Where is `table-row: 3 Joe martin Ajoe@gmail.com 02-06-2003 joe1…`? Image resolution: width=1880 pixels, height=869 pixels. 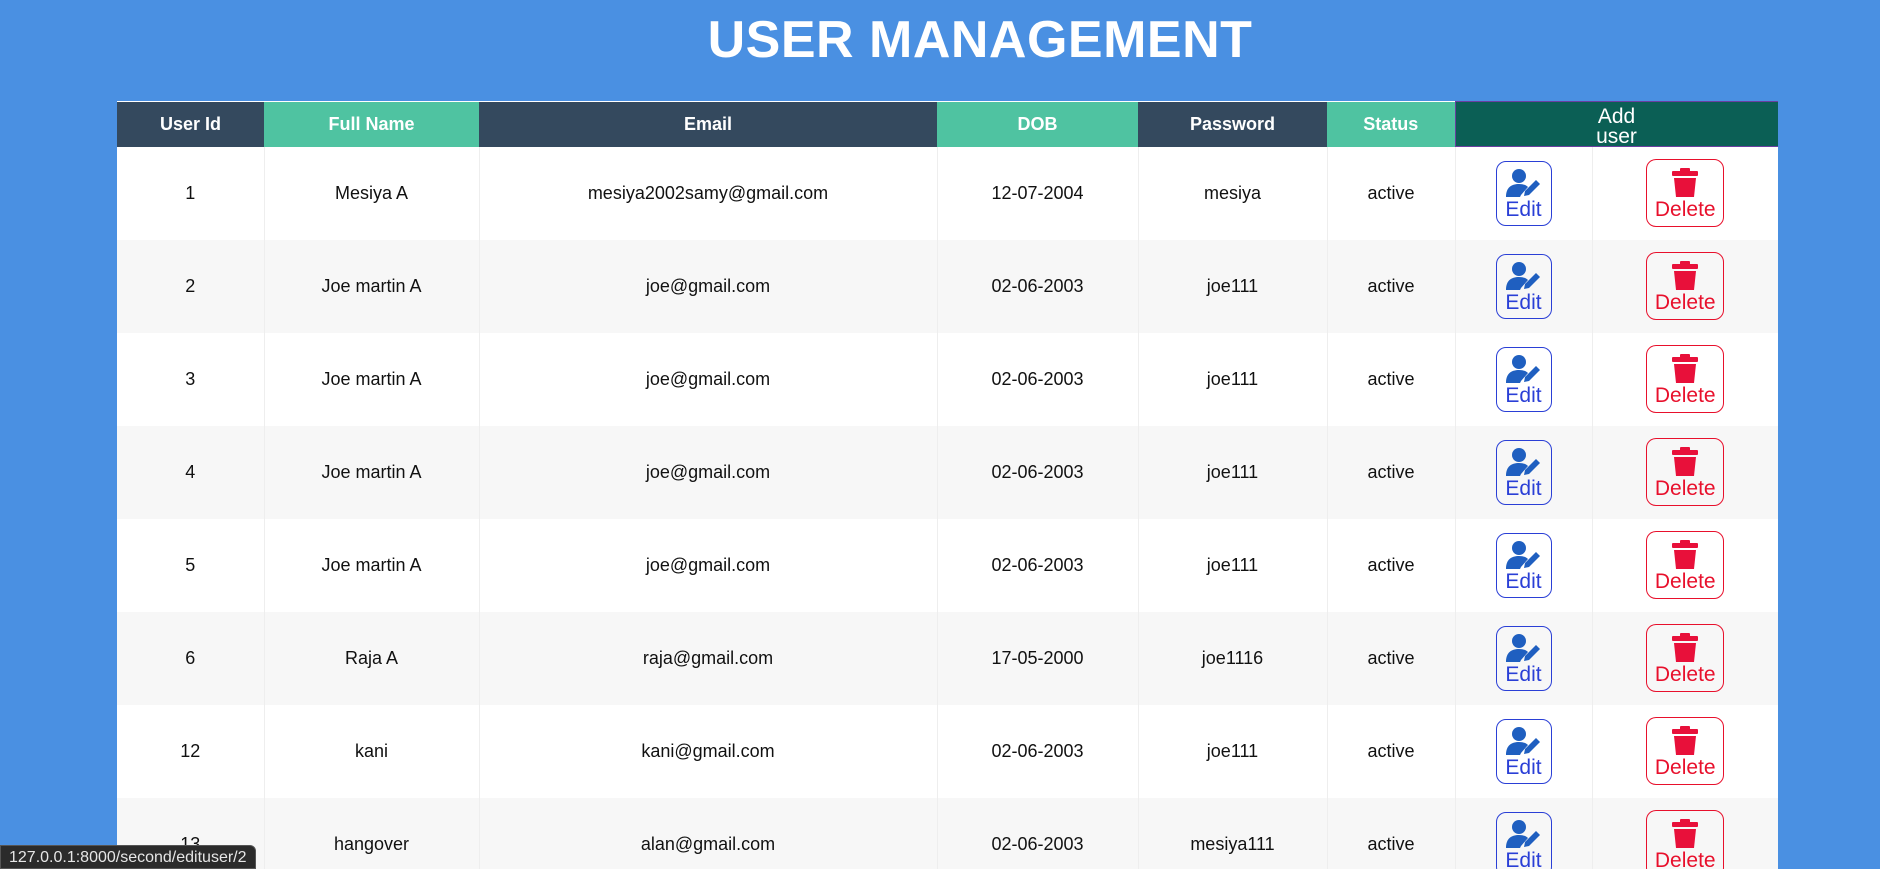 table-row: 3 Joe martin Ajoe@gmail.com 02-06-2003 joe1… is located at coordinates (947, 379).